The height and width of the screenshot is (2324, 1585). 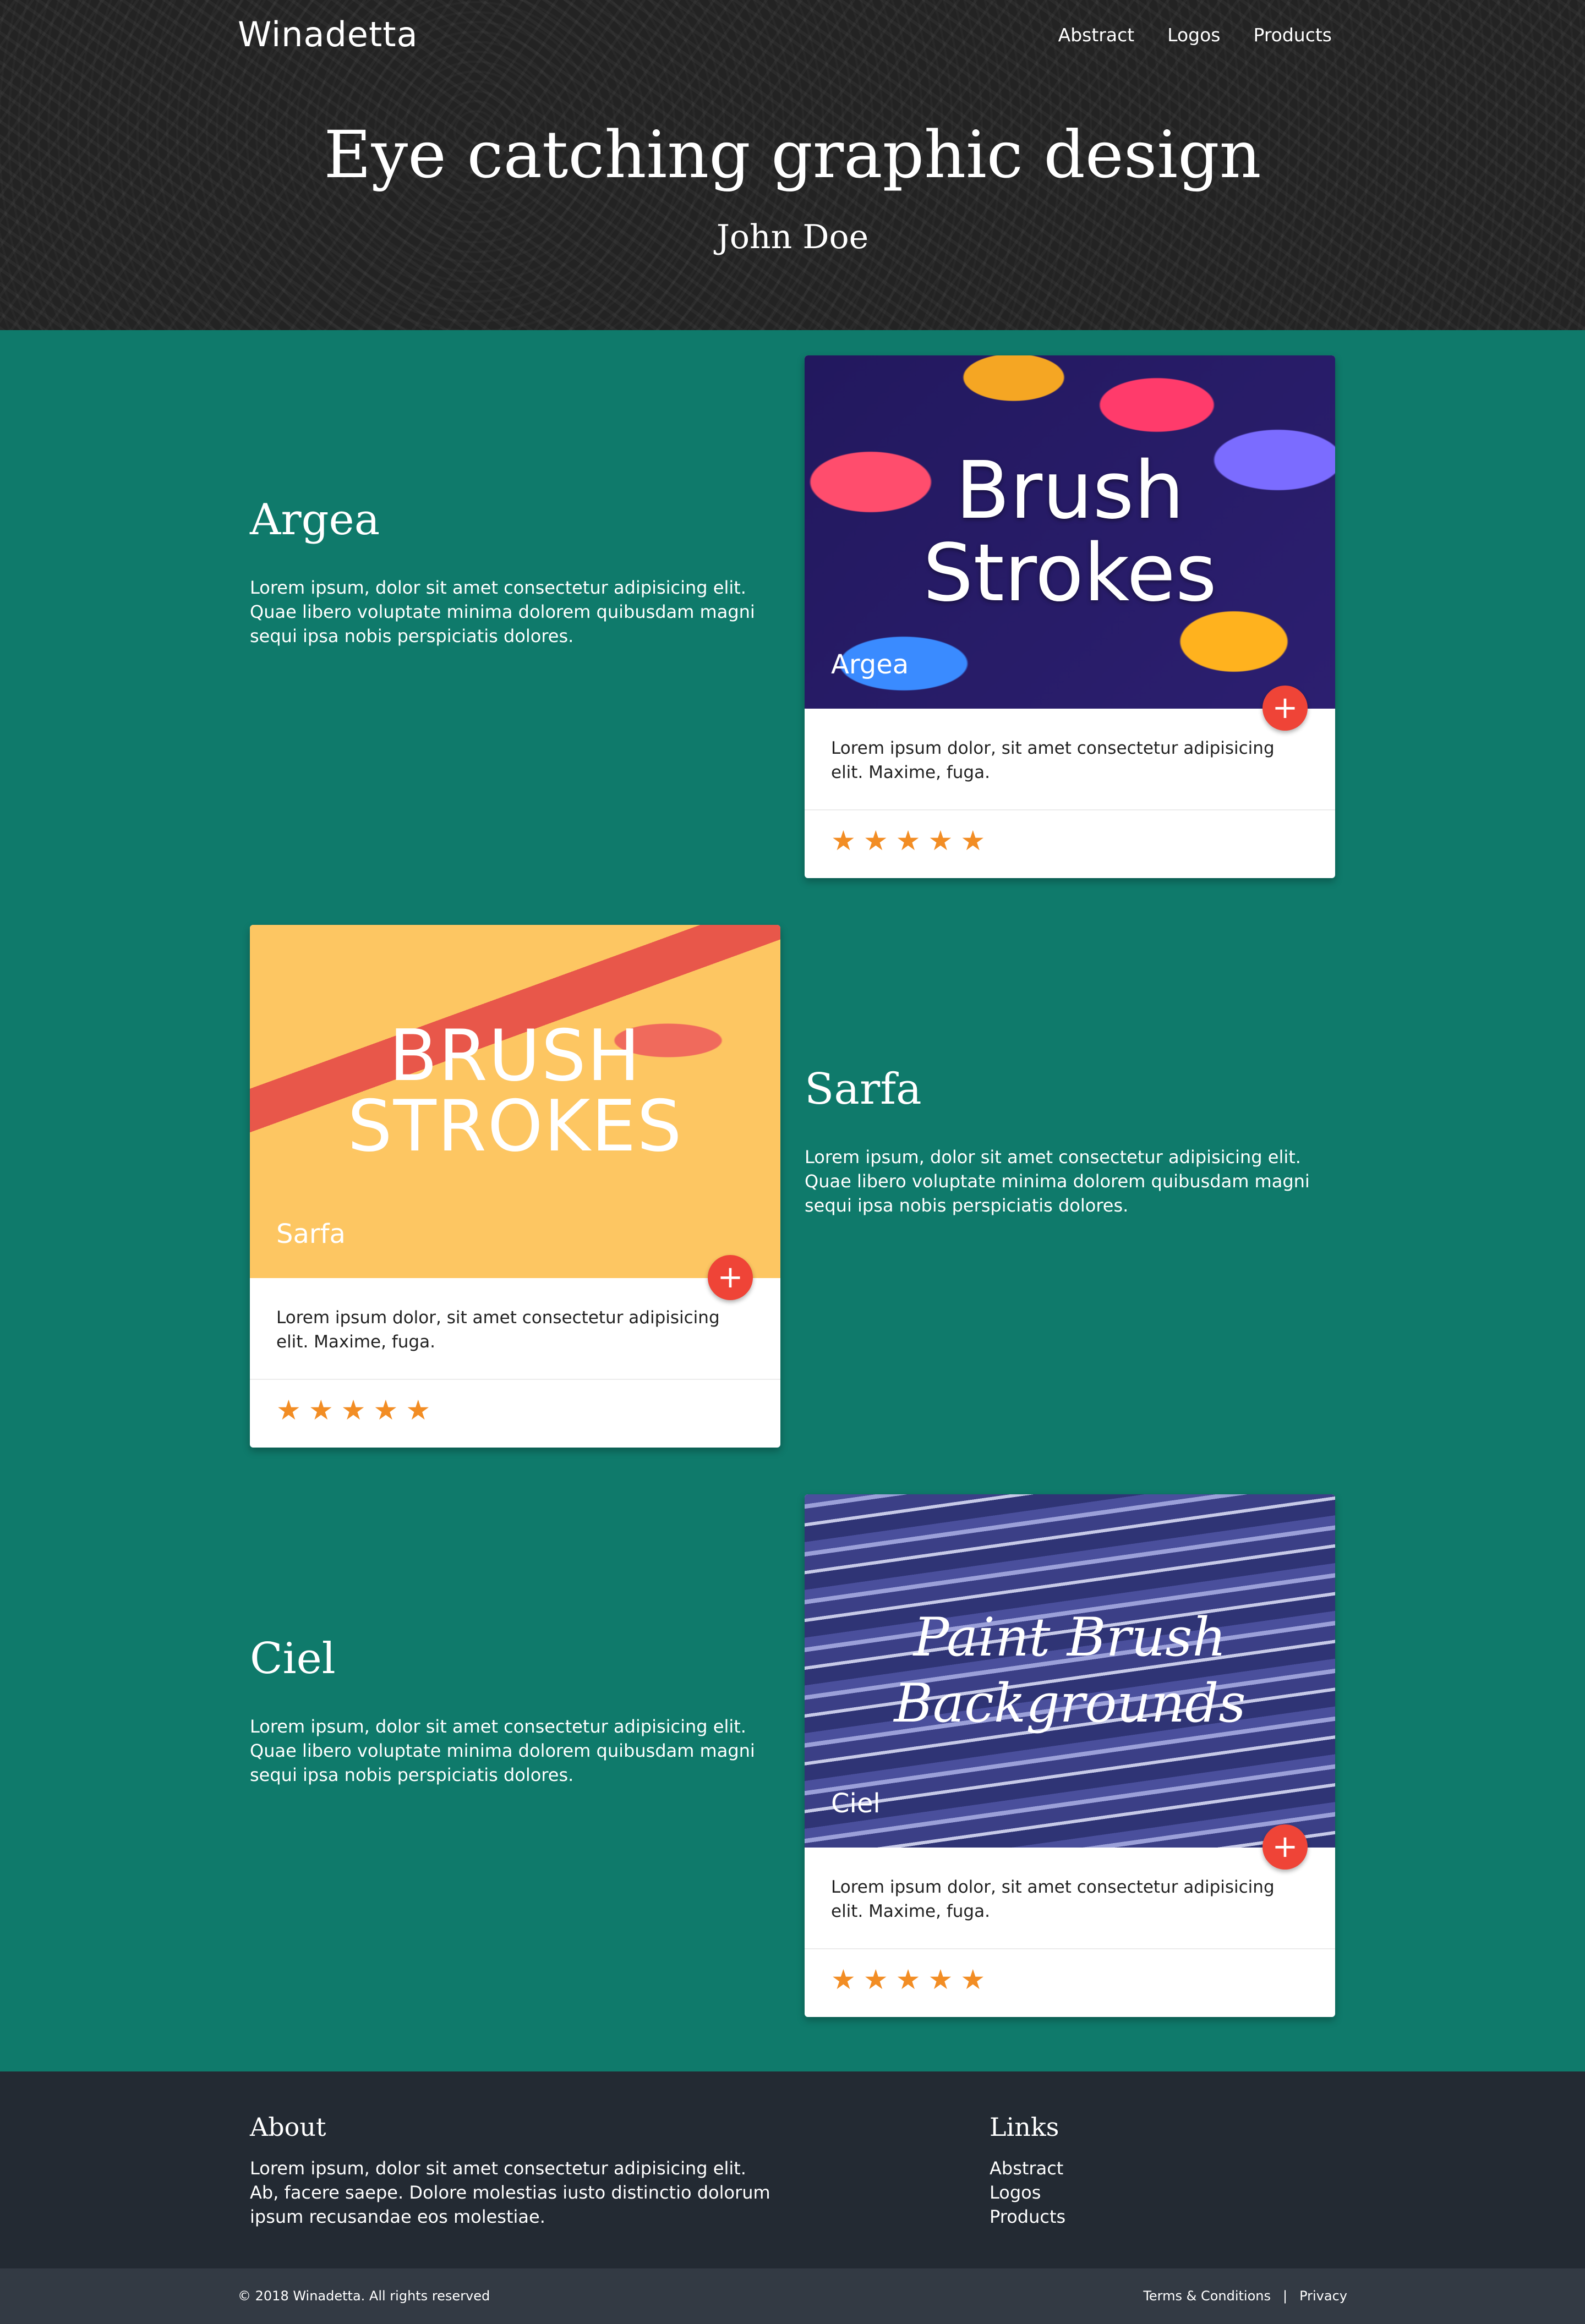 What do you see at coordinates (311, 1234) in the screenshot?
I see `card-image-caption: Sarfa` at bounding box center [311, 1234].